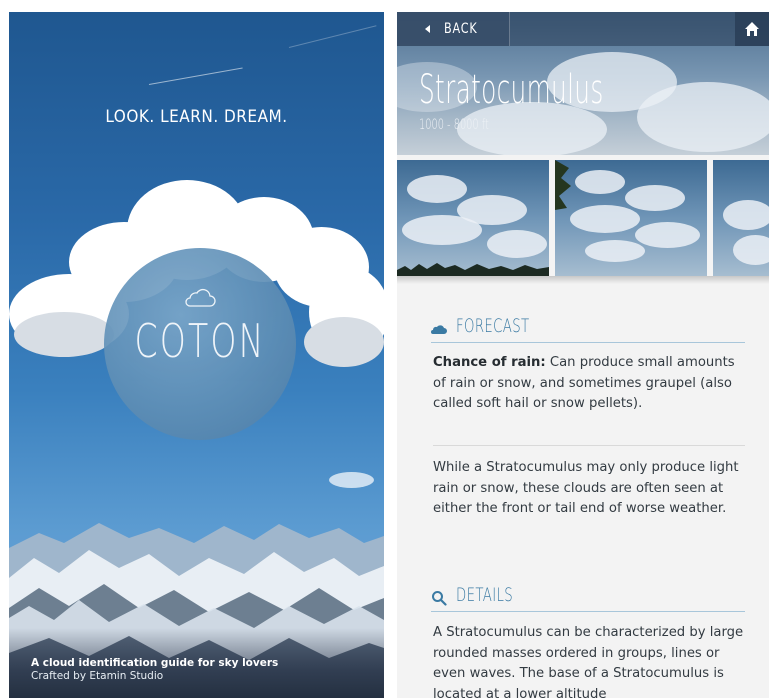 Image resolution: width=769 pixels, height=698 pixels. I want to click on home-button, so click(752, 29).